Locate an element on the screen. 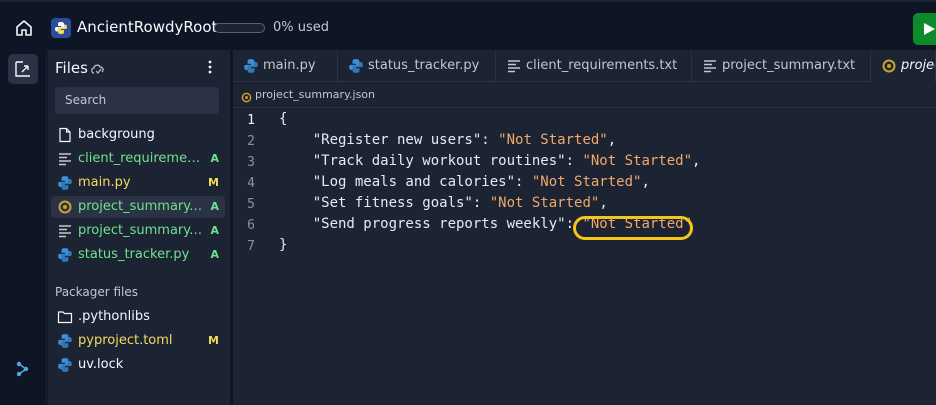 This screenshot has height=405, width=936. tab-project-summary-txt: project_summary.txt is located at coordinates (781, 66).